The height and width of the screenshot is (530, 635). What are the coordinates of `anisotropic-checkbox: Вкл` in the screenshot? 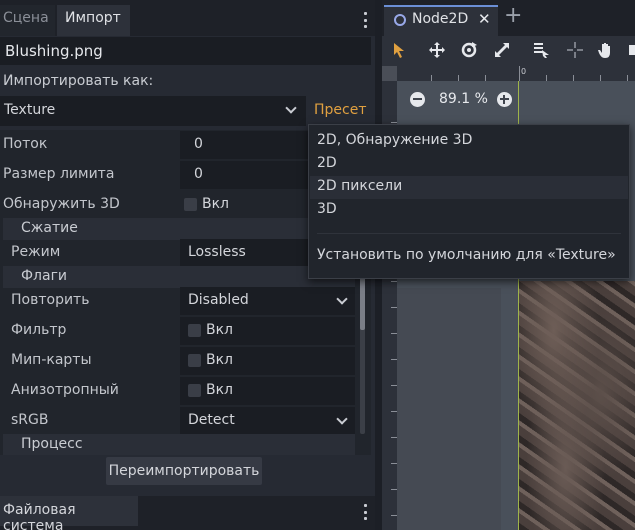 It's located at (267, 391).